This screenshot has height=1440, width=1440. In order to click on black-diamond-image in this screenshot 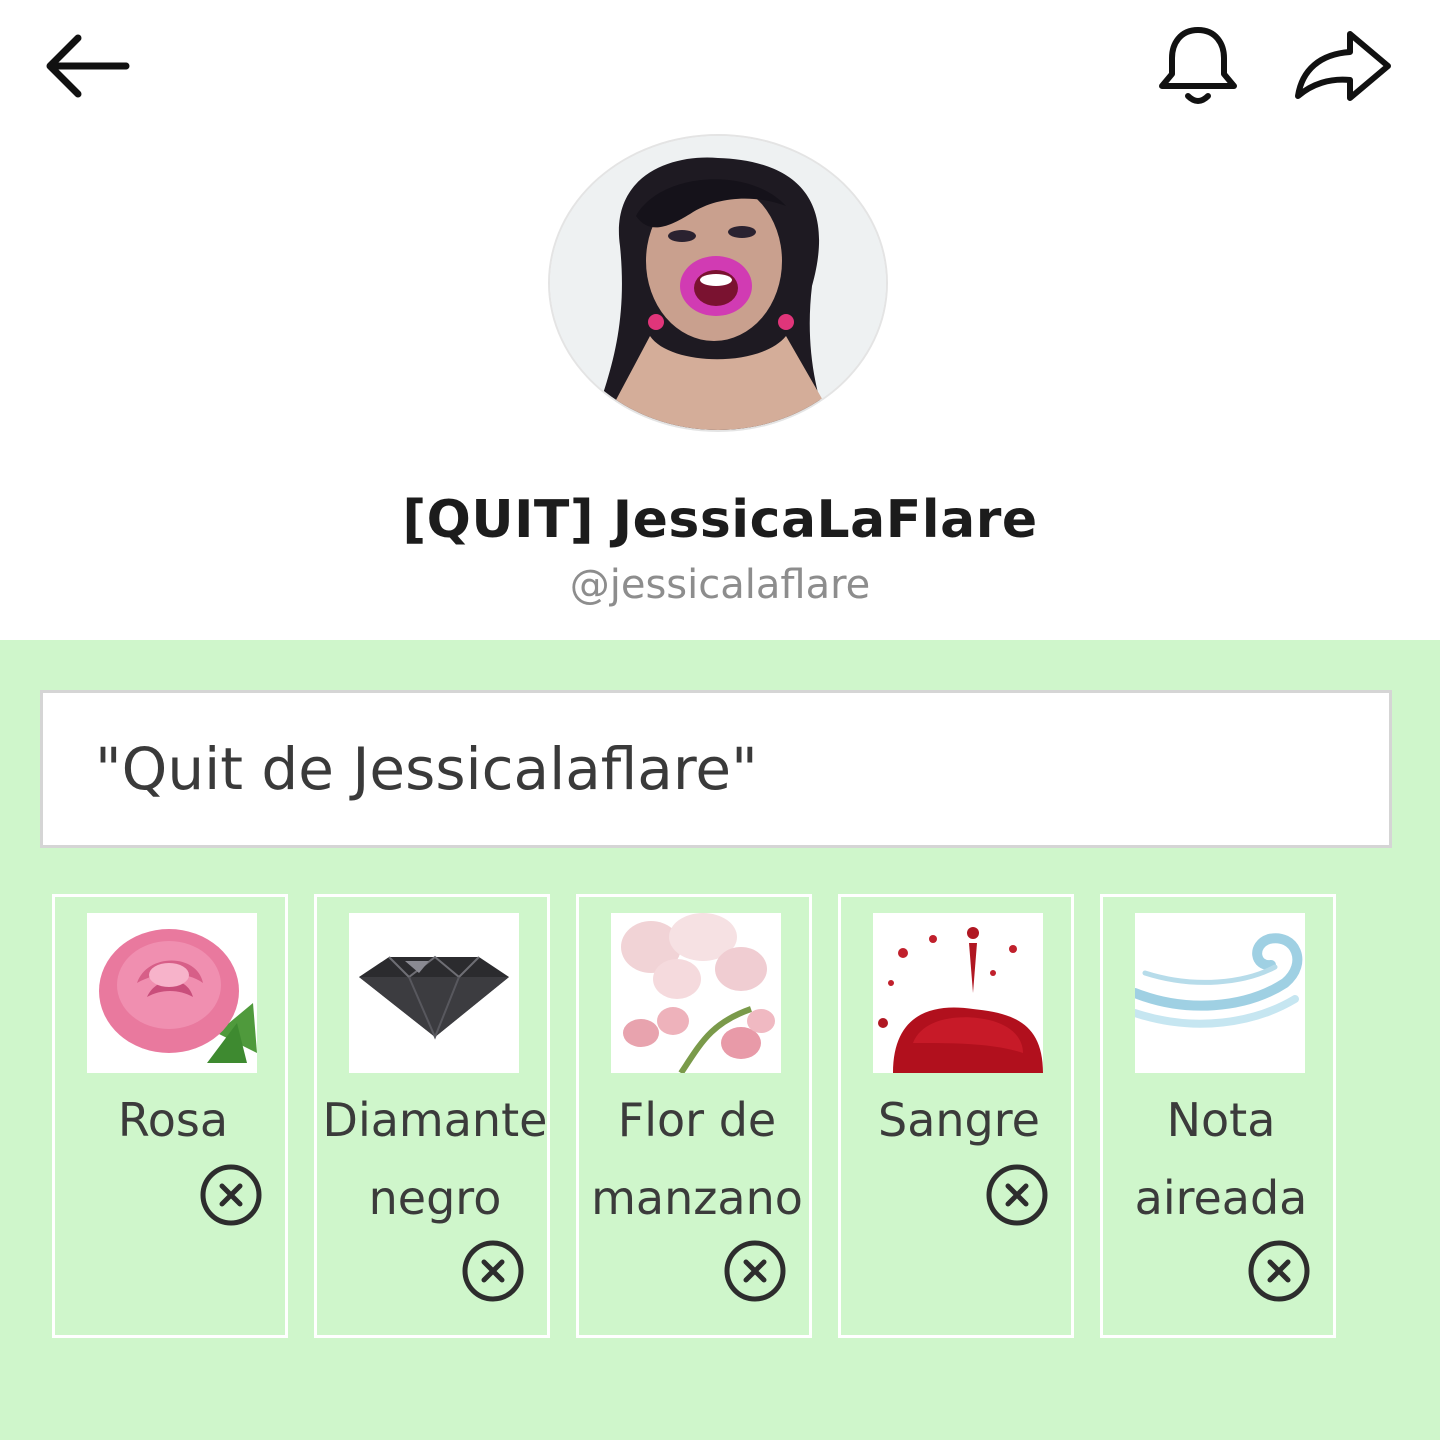, I will do `click(434, 993)`.